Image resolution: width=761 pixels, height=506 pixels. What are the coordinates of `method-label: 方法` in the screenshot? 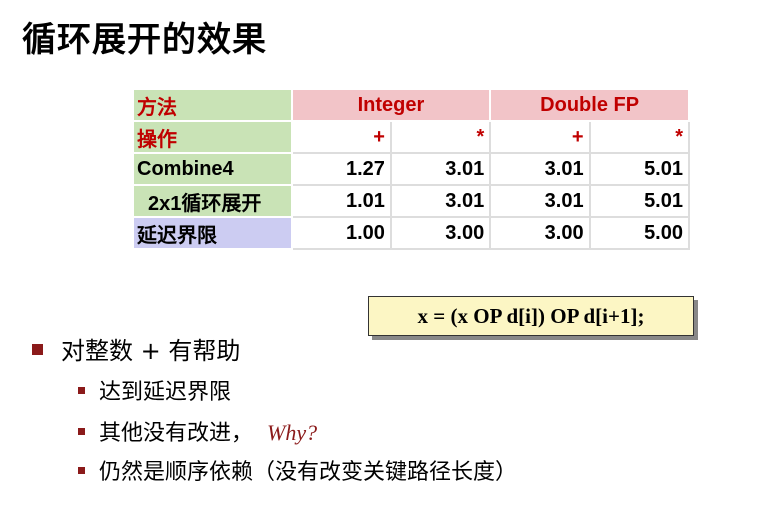 It's located at (212, 105).